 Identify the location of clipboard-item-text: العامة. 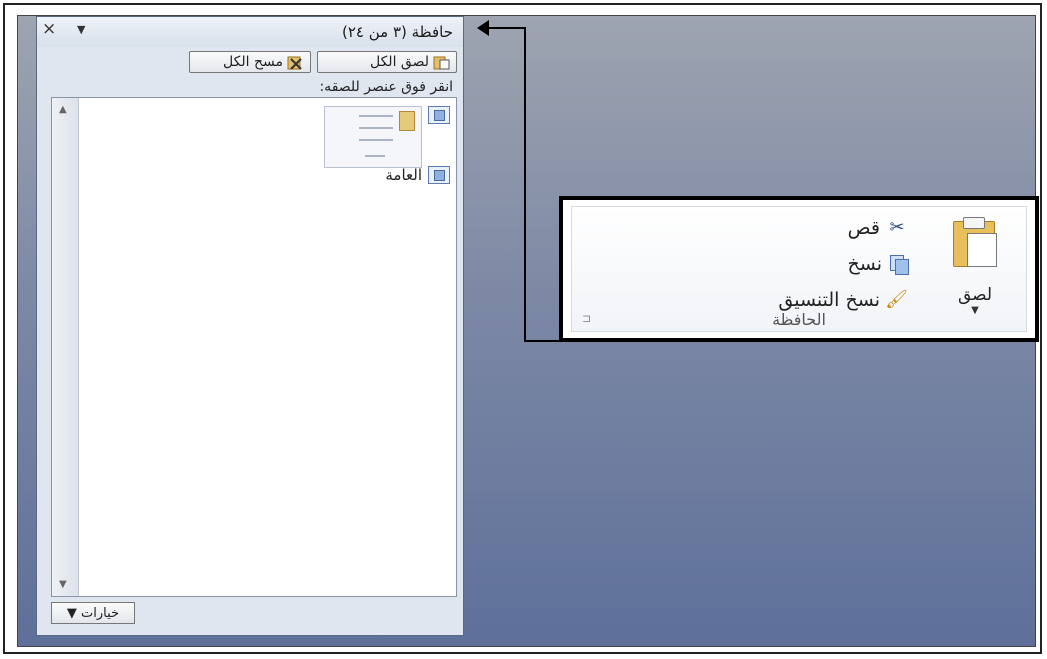
(417, 175).